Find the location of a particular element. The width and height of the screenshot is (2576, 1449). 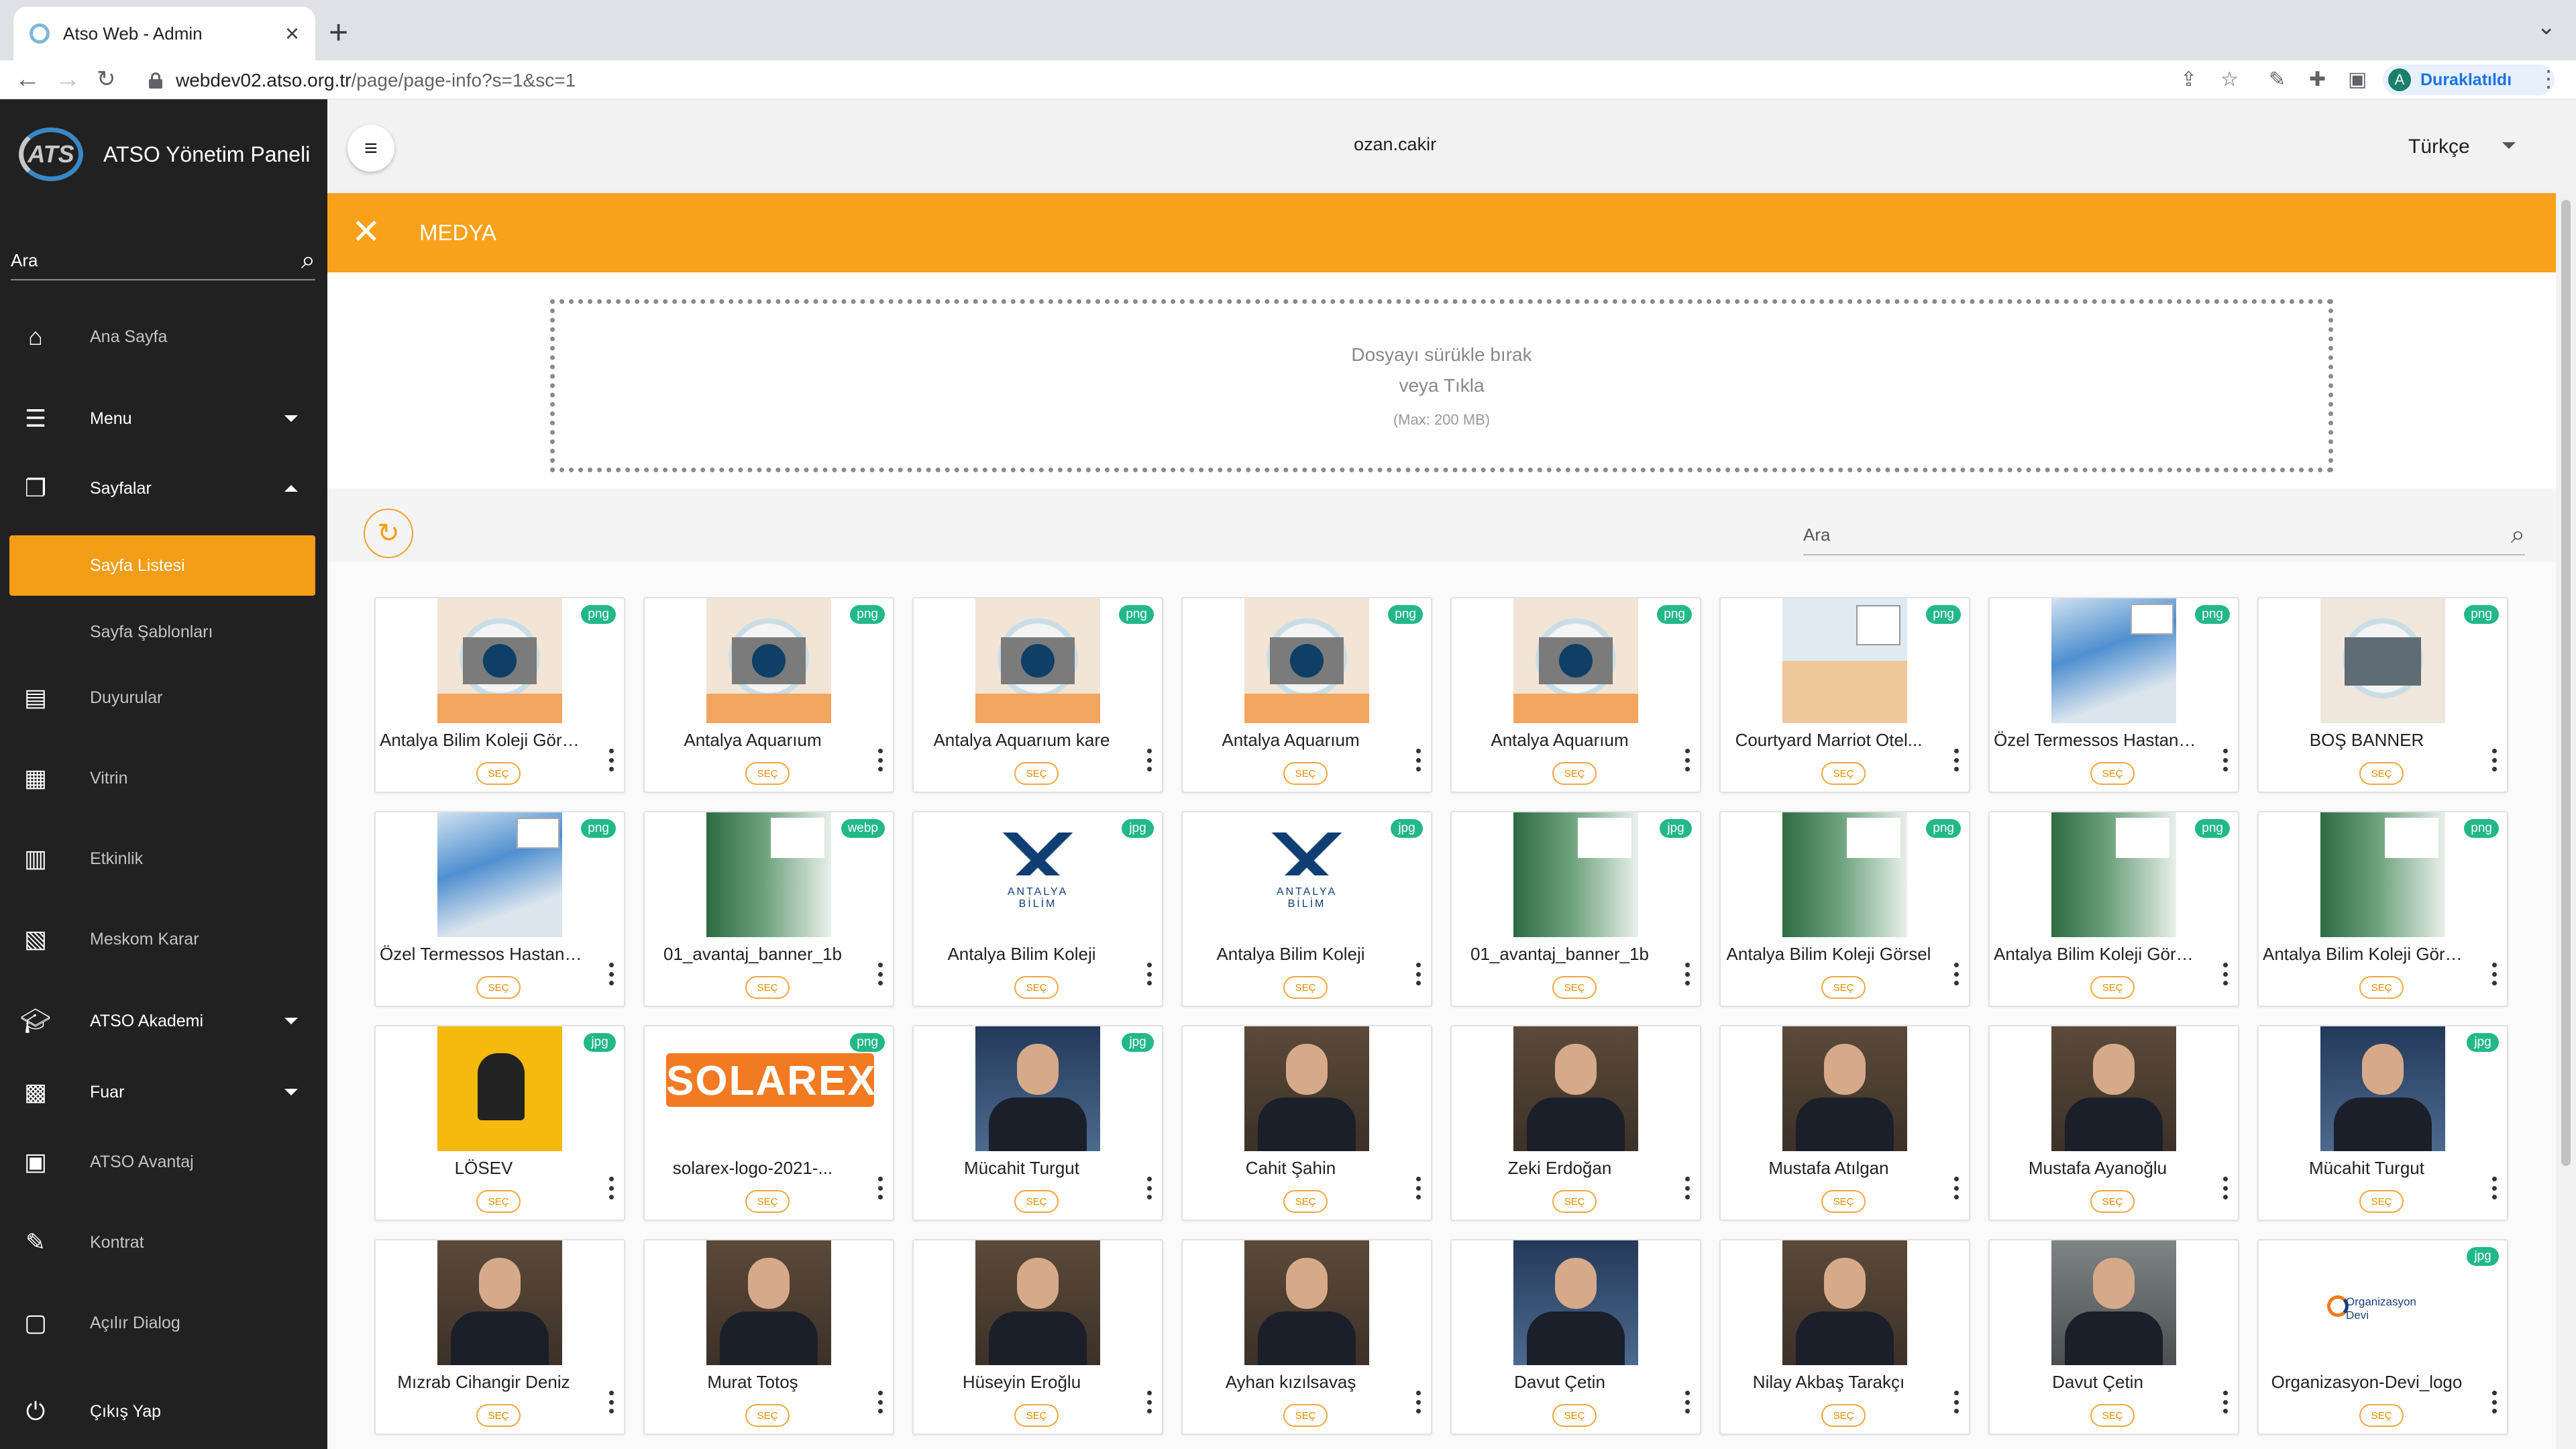

caret-down-icon is located at coordinates (2509, 145).